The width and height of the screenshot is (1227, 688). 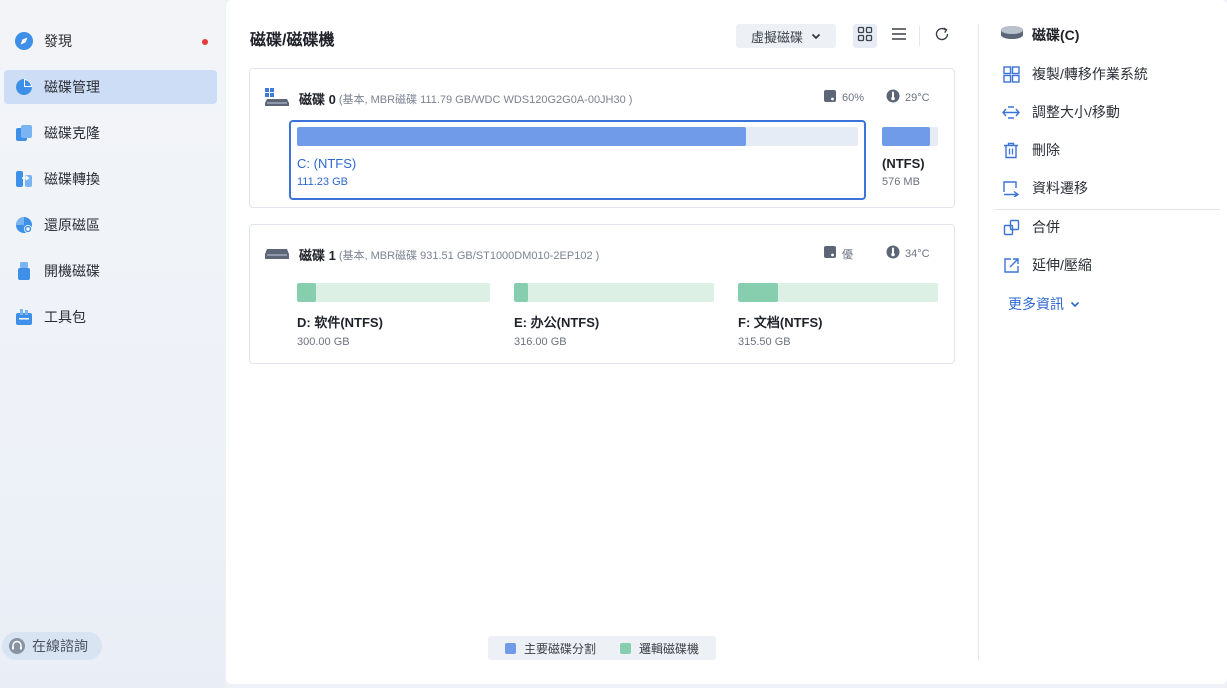 I want to click on hard-disk-icon, so click(x=277, y=254).